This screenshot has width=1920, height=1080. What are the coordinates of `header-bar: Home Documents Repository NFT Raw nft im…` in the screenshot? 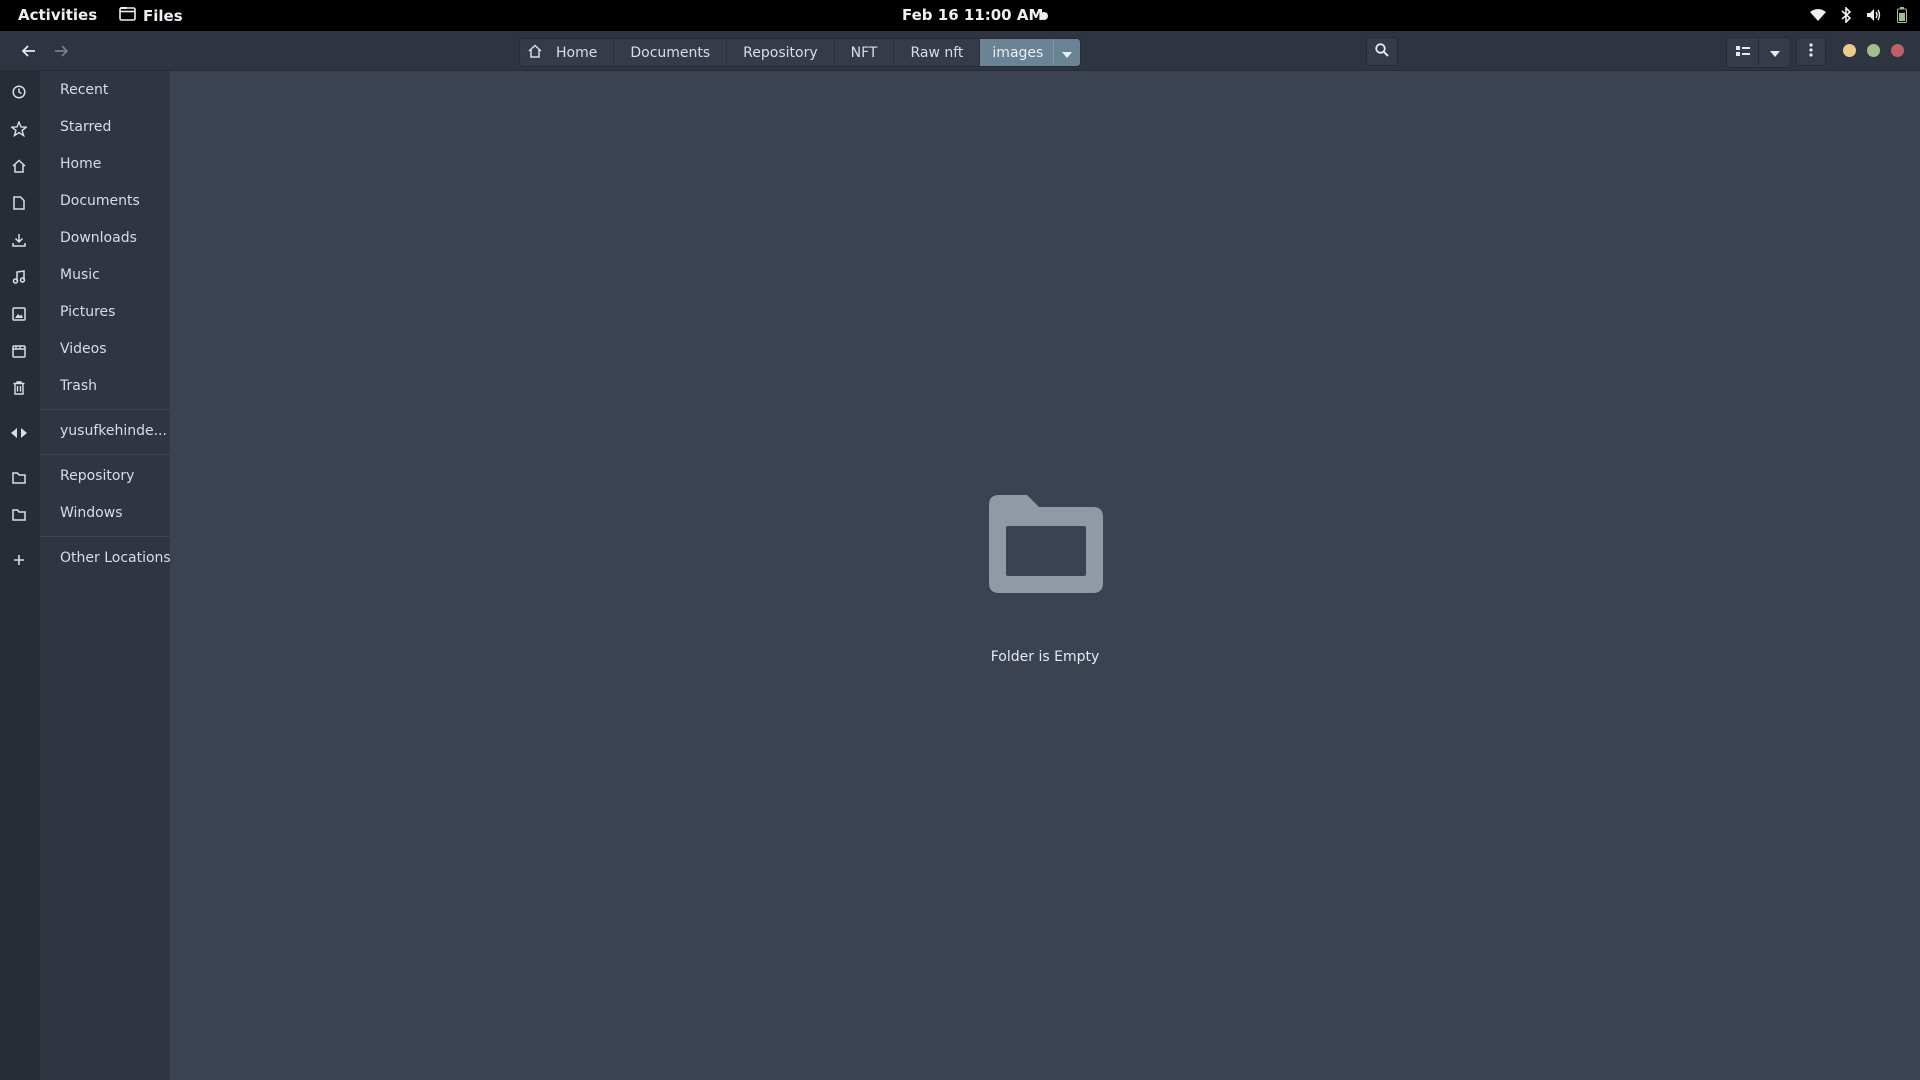 It's located at (960, 51).